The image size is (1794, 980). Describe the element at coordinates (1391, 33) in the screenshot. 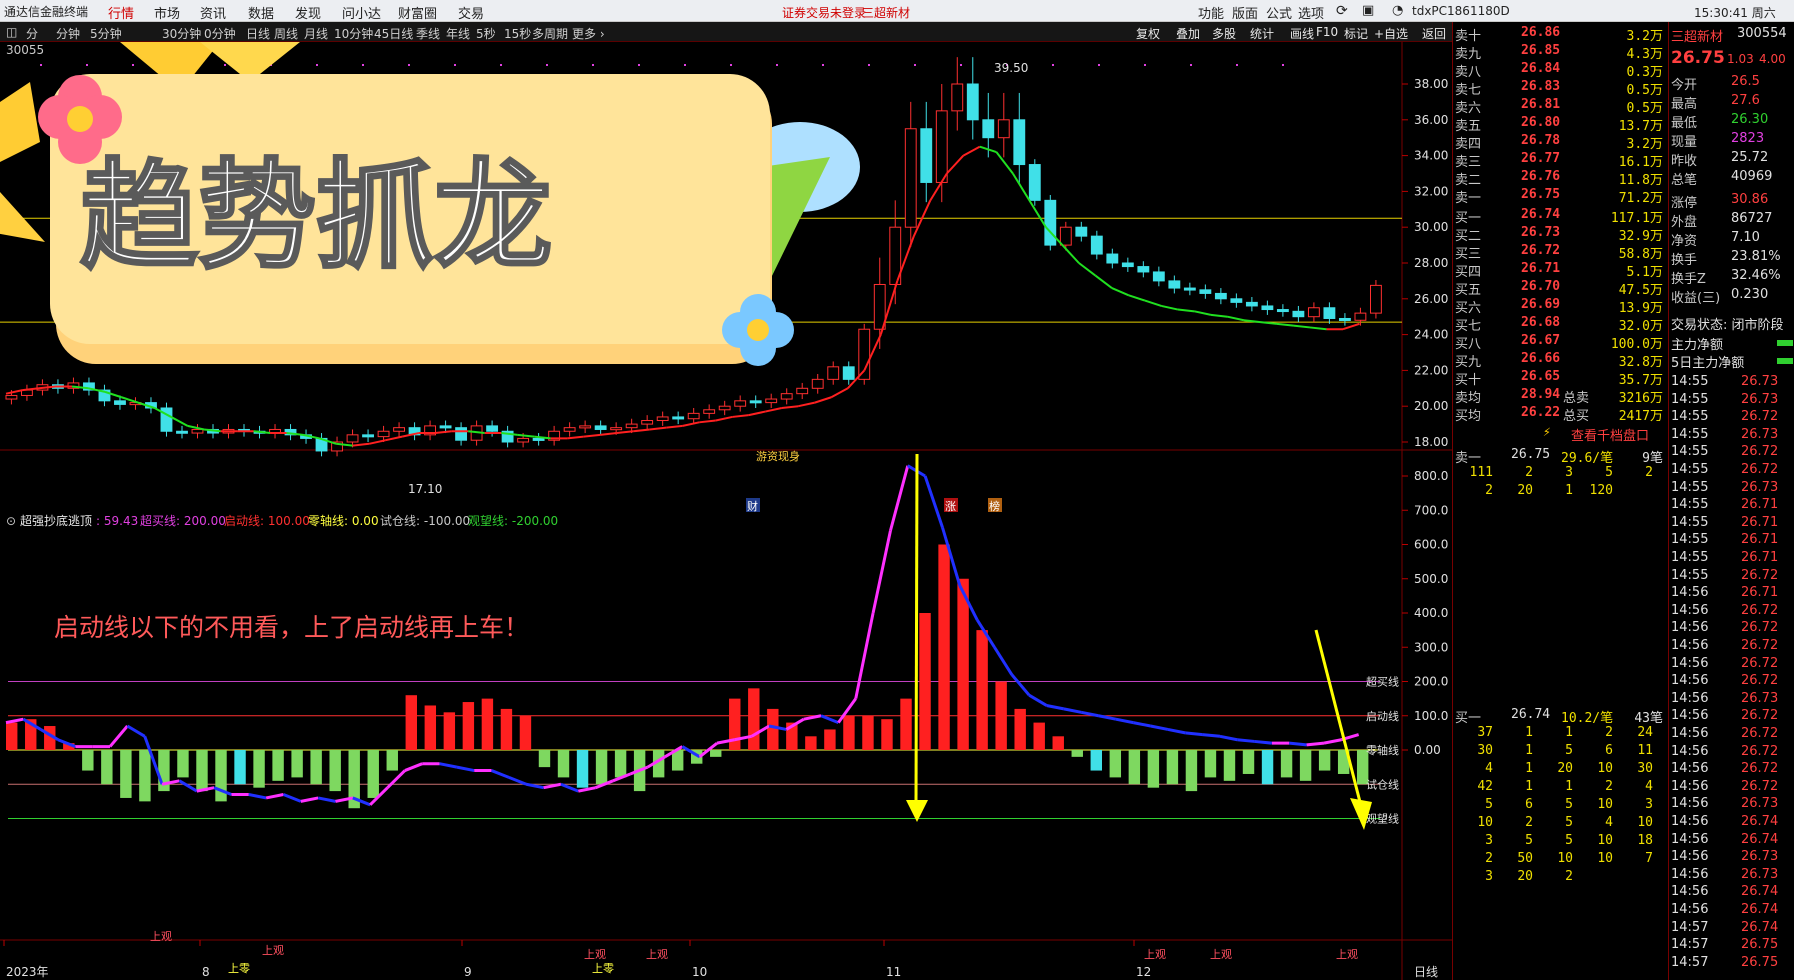

I see `tool-add-watch: +自选` at that location.